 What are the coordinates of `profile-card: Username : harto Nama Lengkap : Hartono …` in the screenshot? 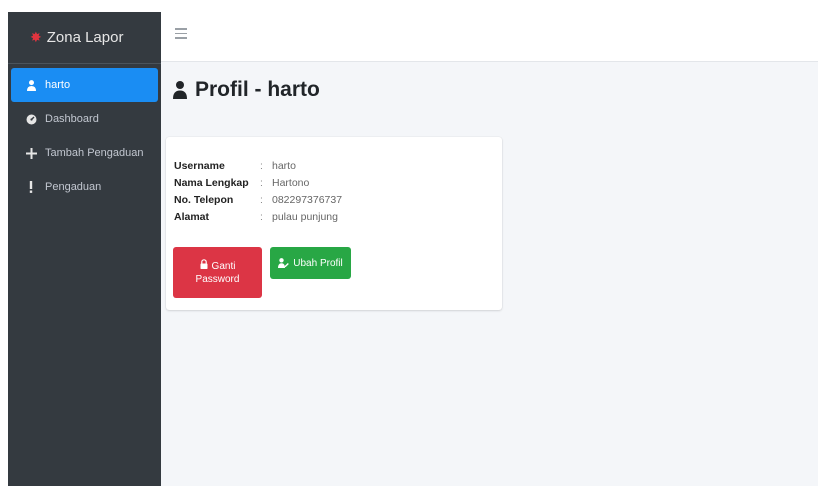 It's located at (334, 223).